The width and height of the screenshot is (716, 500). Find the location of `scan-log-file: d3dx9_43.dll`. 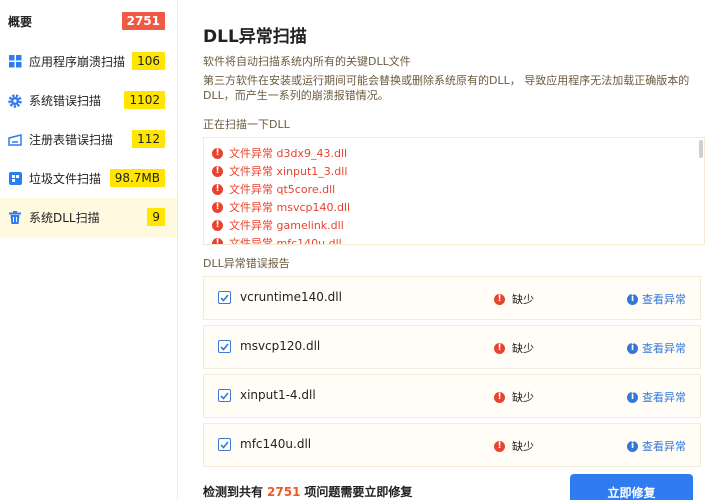

scan-log-file: d3dx9_43.dll is located at coordinates (312, 153).